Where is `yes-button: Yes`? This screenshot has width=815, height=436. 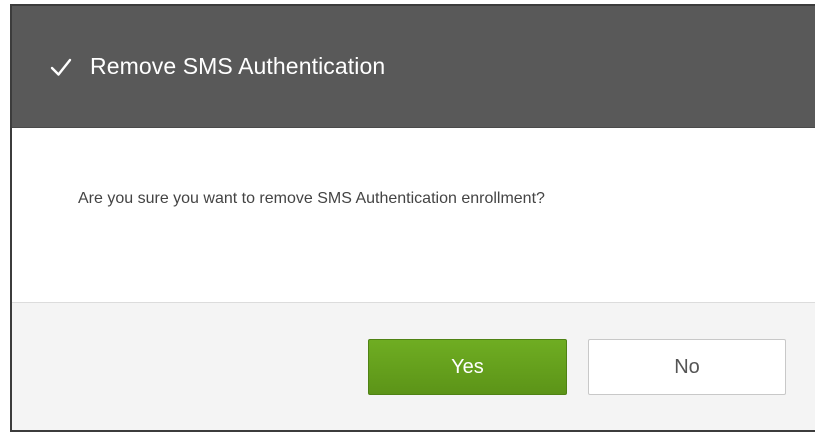
yes-button: Yes is located at coordinates (467, 367).